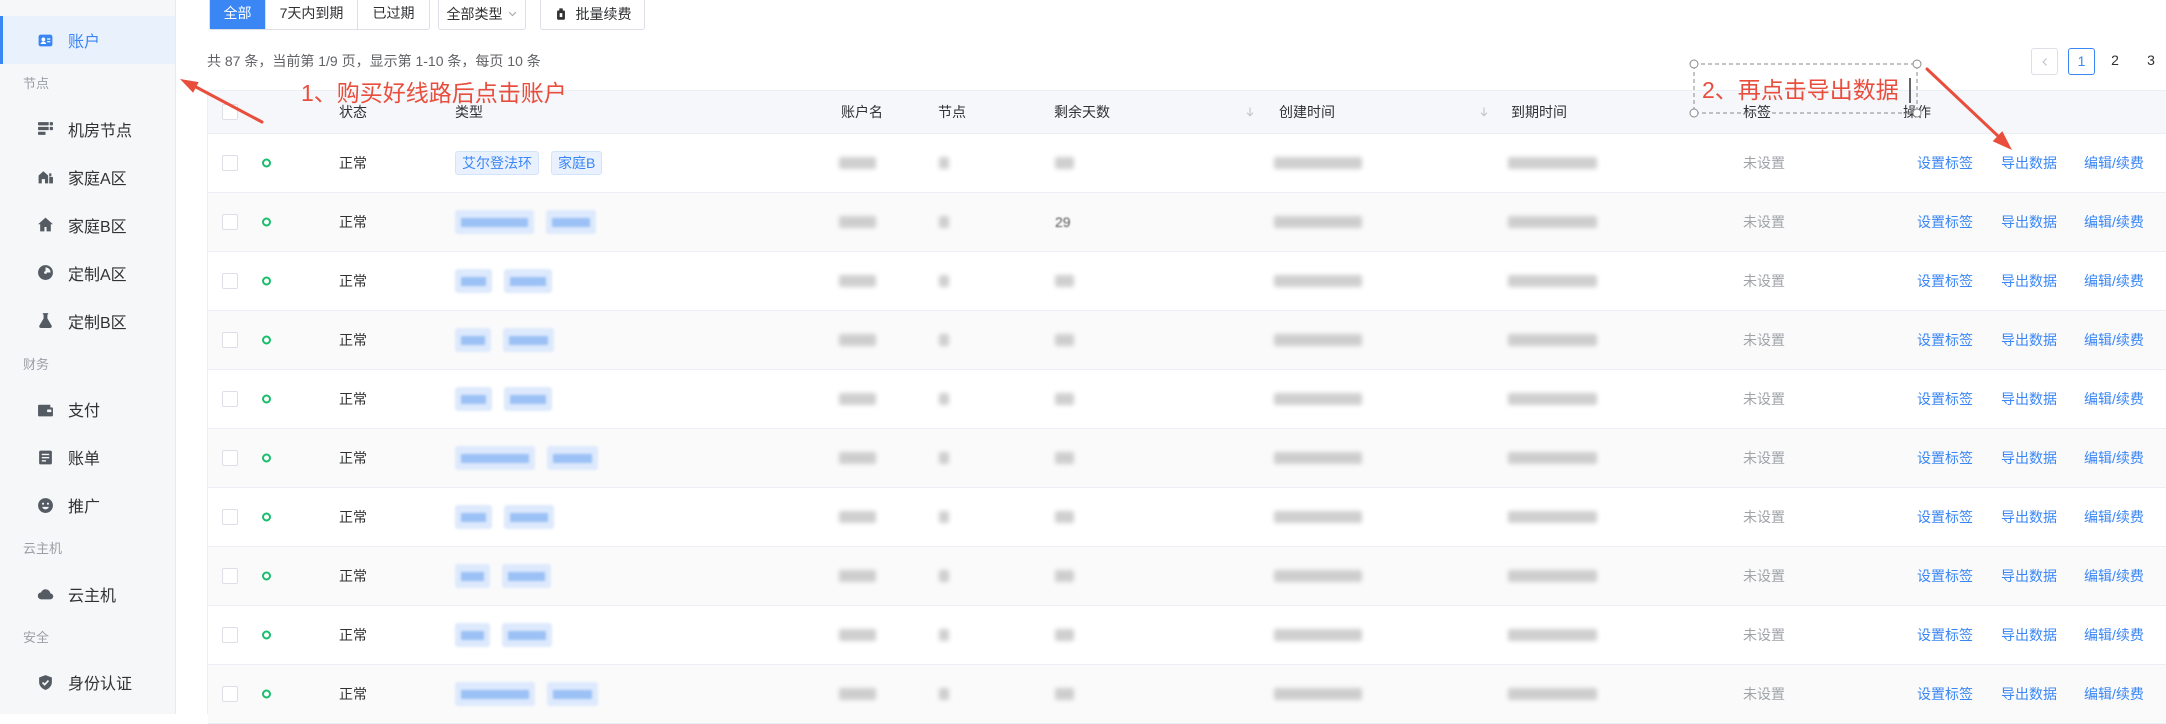 This screenshot has height=724, width=2166. I want to click on sidebar-item-label: 家庭A区, so click(97, 179).